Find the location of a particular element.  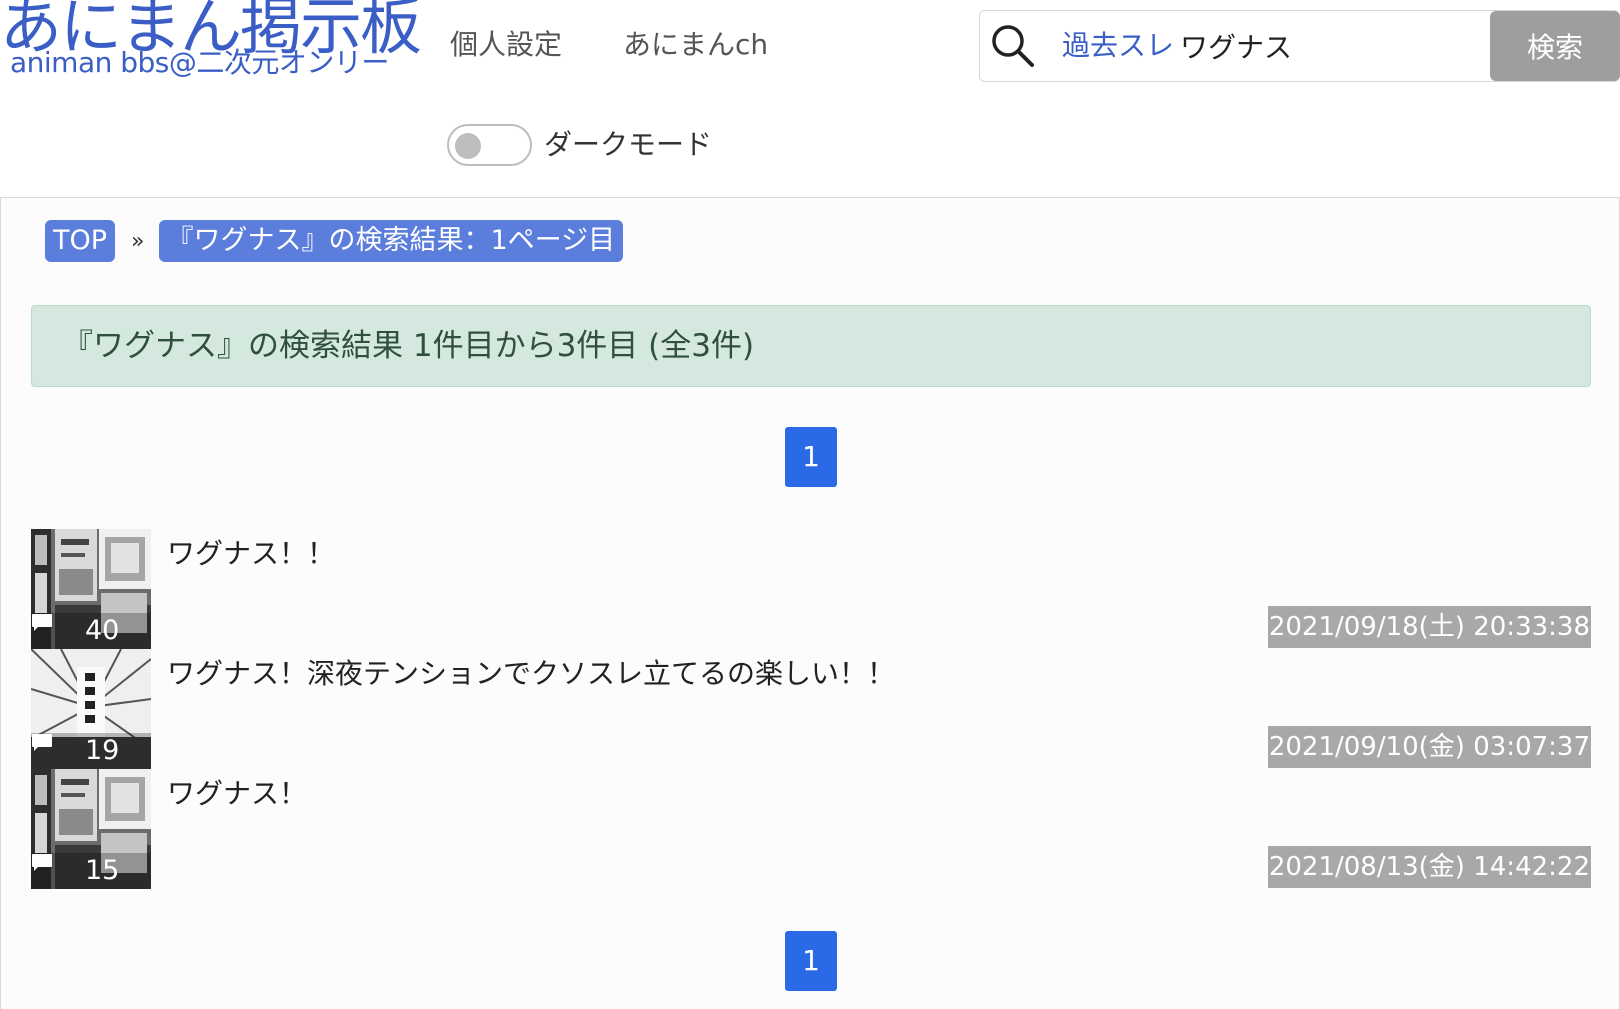

thread-item: 40 ワグナス！！ 2021/09/18(土) 20:33:38 is located at coordinates (811, 589).